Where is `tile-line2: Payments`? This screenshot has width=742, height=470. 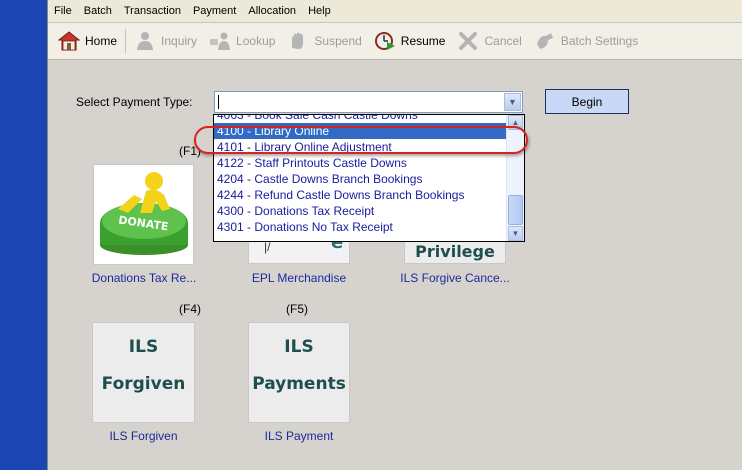
tile-line2: Payments is located at coordinates (299, 384).